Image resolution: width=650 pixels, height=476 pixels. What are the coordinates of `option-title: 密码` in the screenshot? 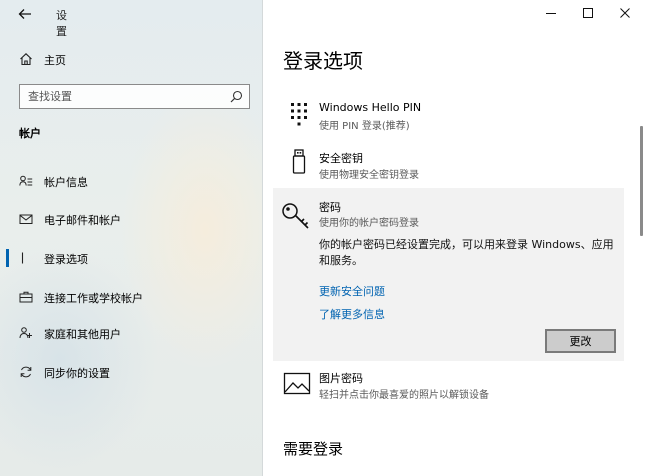 It's located at (330, 207).